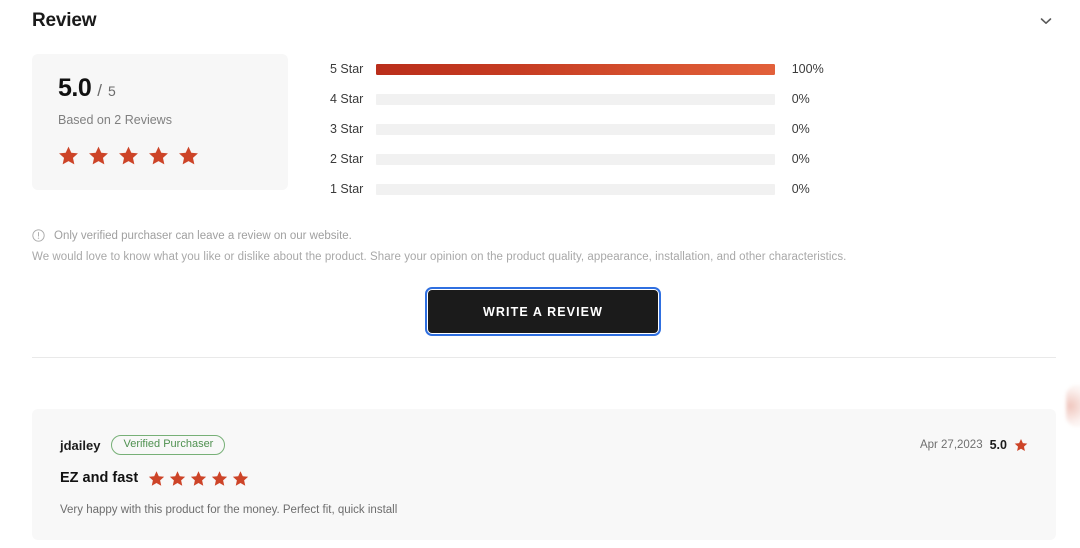 The height and width of the screenshot is (548, 1080). Describe the element at coordinates (347, 99) in the screenshot. I see `rating-bar-label: 4 Star` at that location.